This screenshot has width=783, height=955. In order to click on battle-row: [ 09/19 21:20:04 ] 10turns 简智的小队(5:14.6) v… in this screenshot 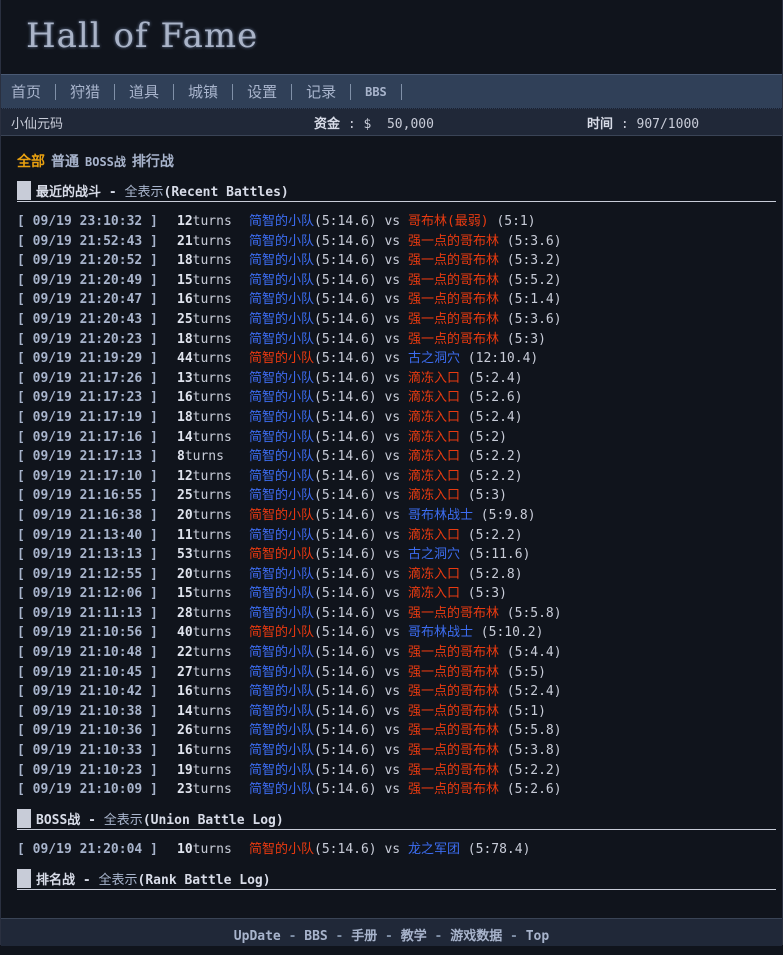, I will do `click(273, 850)`.